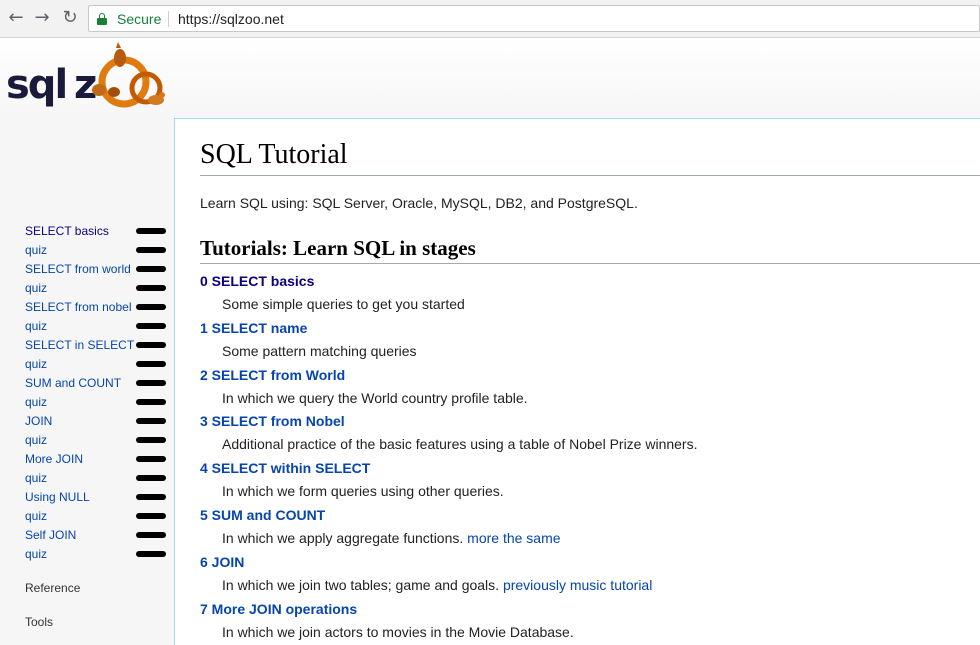 This screenshot has width=980, height=645. What do you see at coordinates (338, 248) in the screenshot?
I see `section-title: Tutorials: Learn SQL in stages` at bounding box center [338, 248].